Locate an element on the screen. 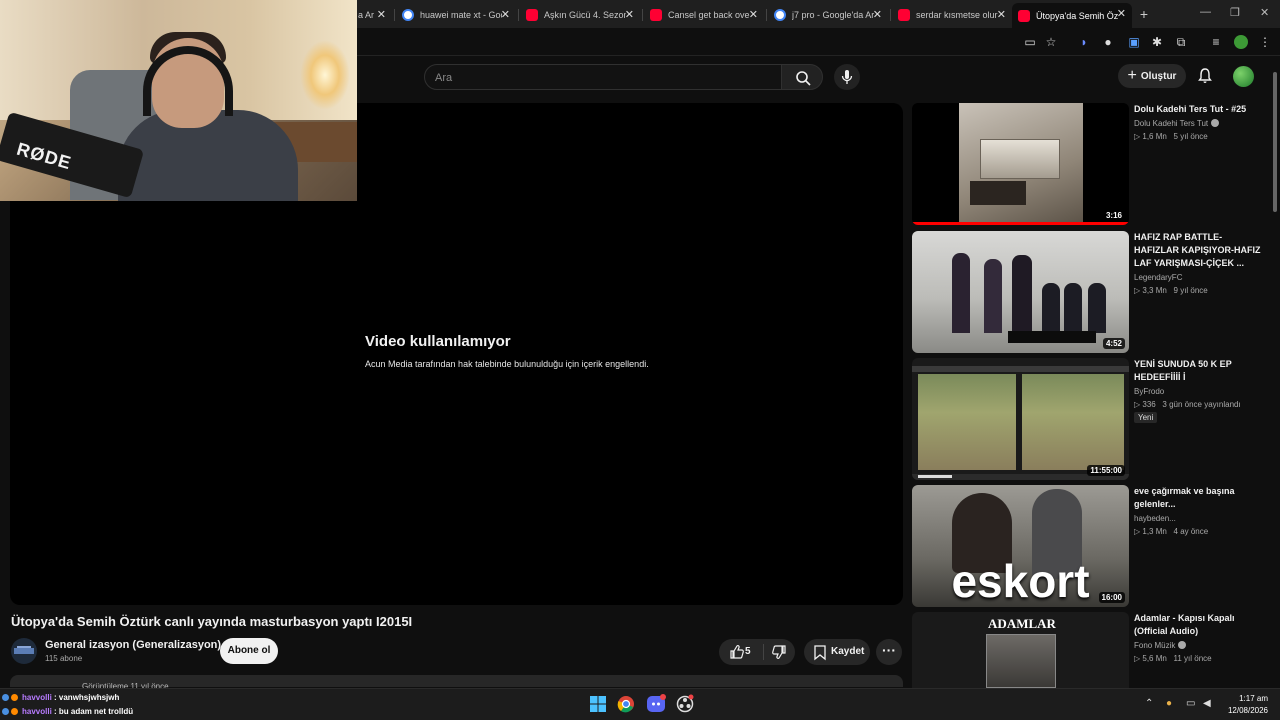 This screenshot has height=720, width=1280. search-box is located at coordinates (603, 77).